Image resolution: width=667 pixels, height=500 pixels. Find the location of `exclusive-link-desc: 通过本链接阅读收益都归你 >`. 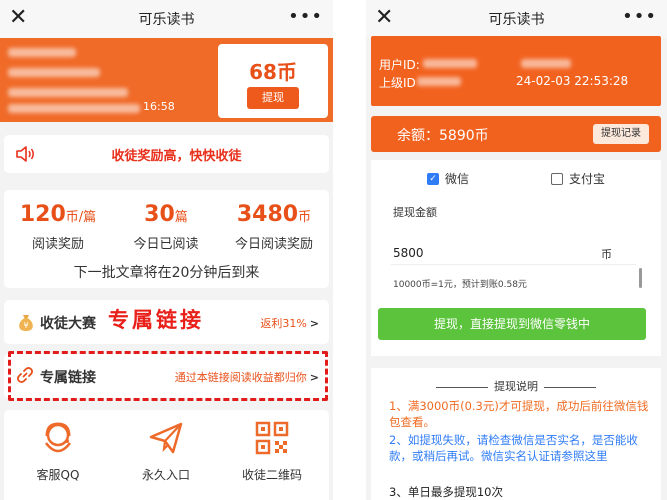

exclusive-link-desc: 通过本链接阅读收益都归你 > is located at coordinates (247, 377).